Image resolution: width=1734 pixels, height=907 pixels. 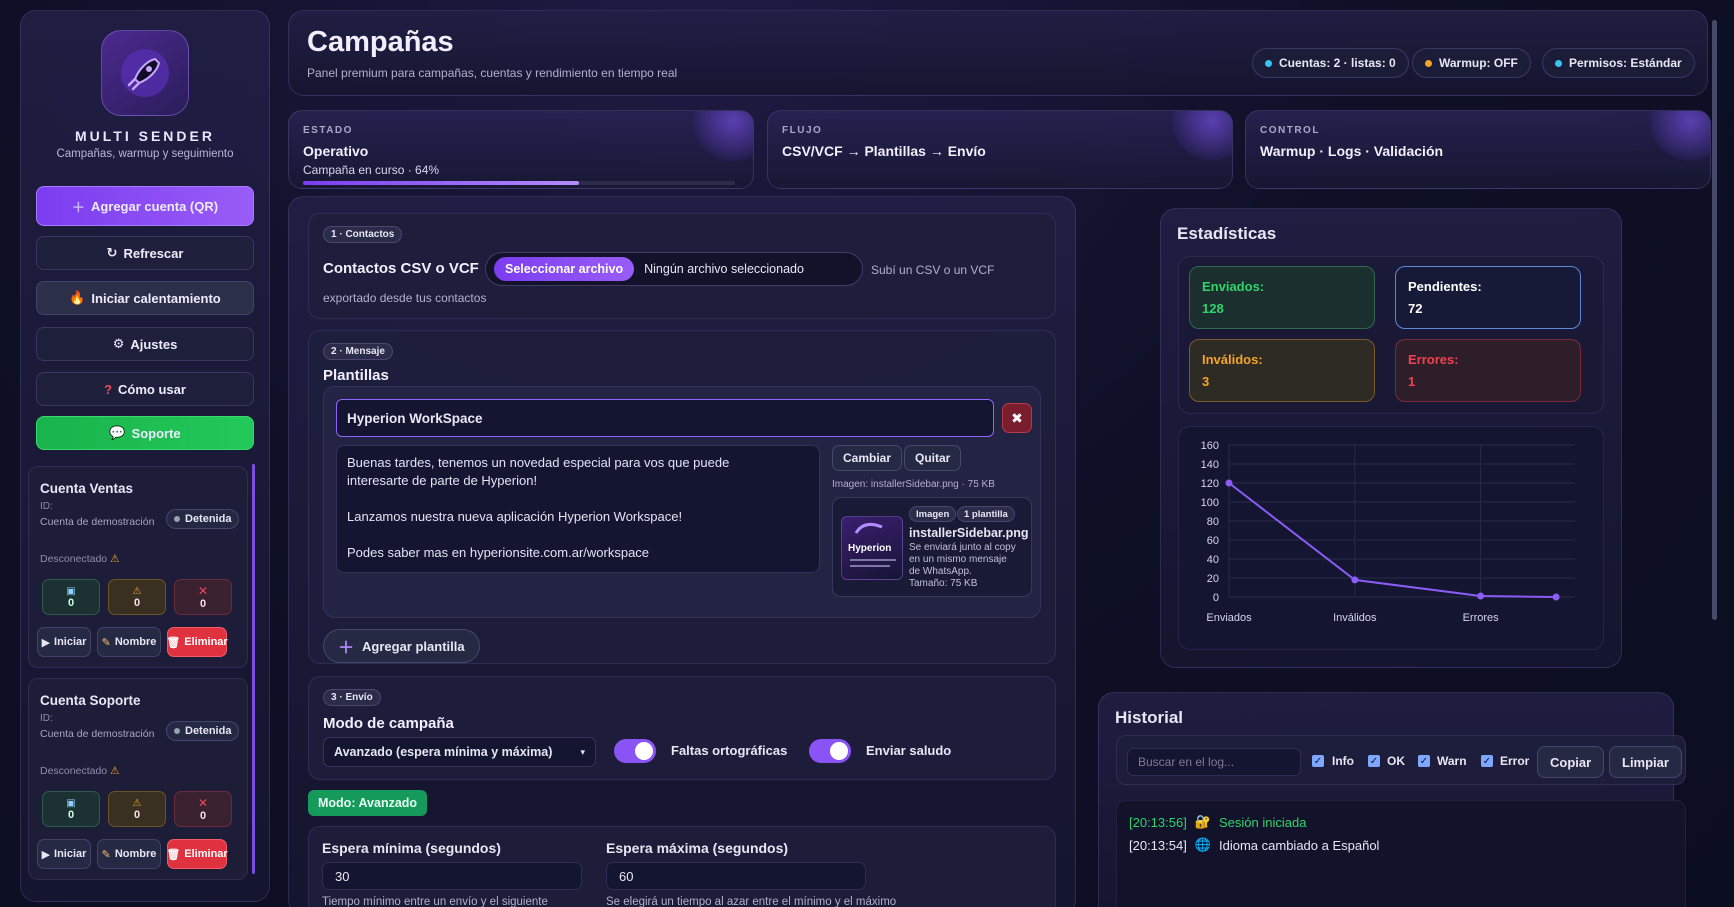 I want to click on warn-counter: ⚠ 0, so click(x=137, y=597).